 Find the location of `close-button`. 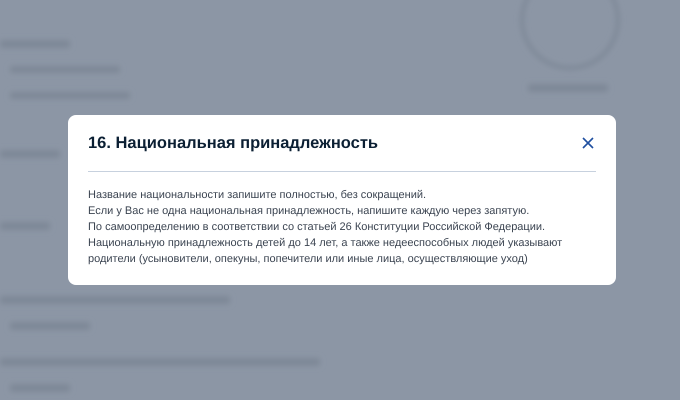

close-button is located at coordinates (588, 143).